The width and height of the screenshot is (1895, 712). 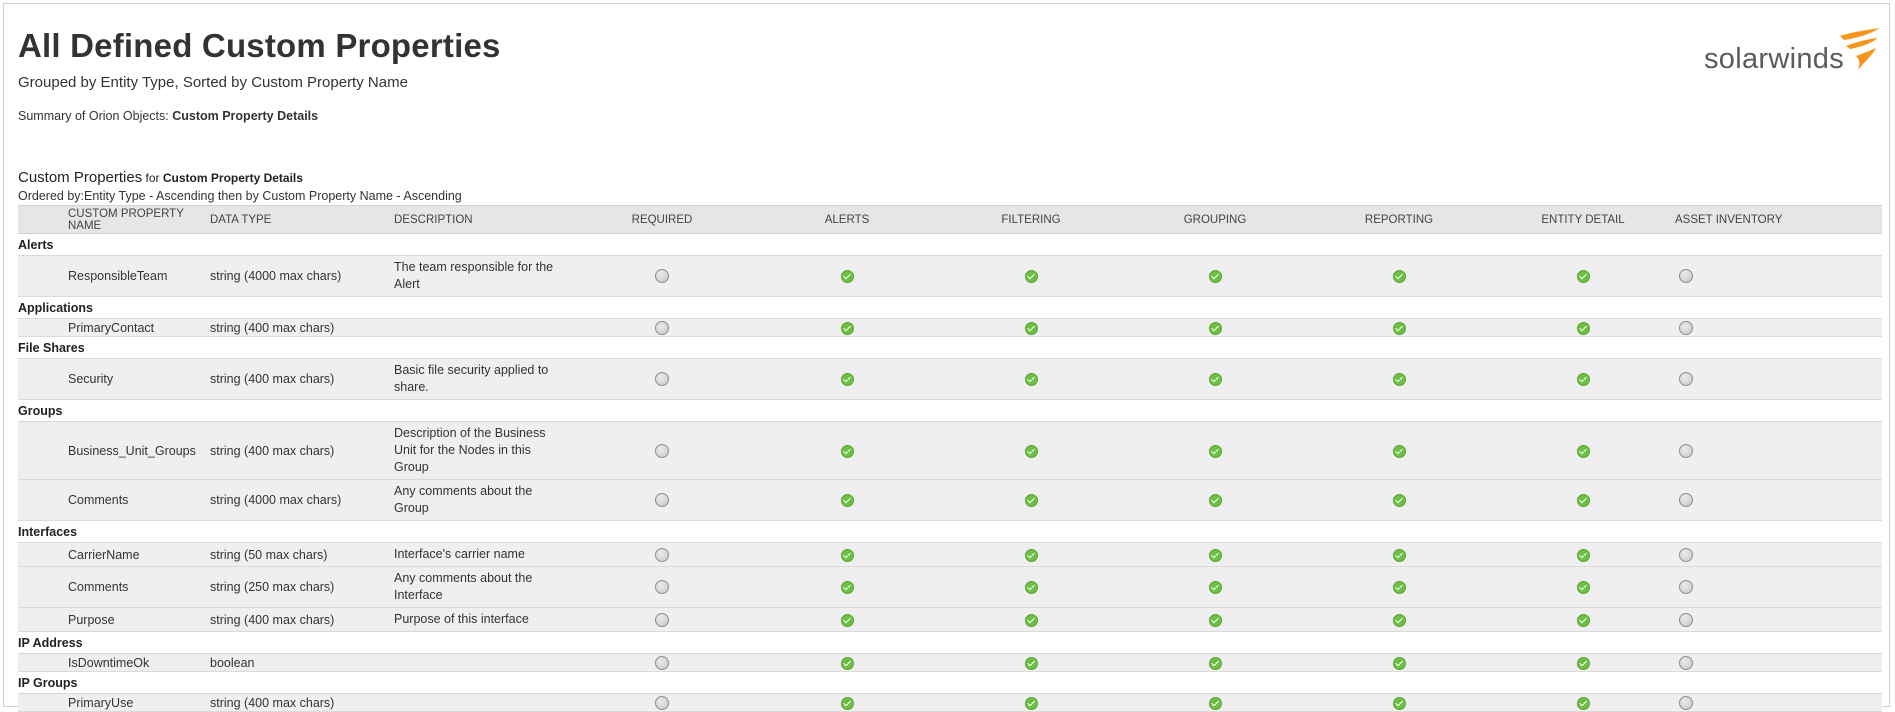 I want to click on col-header-filtering: FILTERING, so click(x=1031, y=219).